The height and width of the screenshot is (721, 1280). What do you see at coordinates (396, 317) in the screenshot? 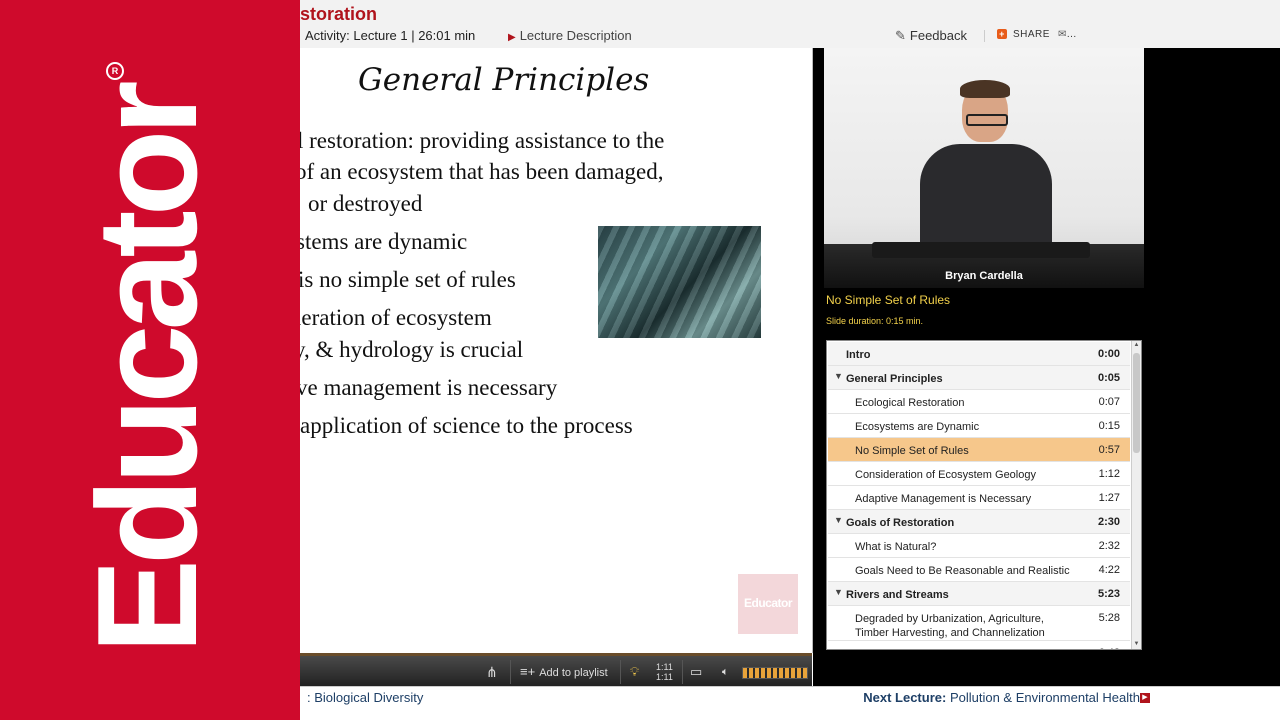
I see `slide-line: leration of ecosystem` at bounding box center [396, 317].